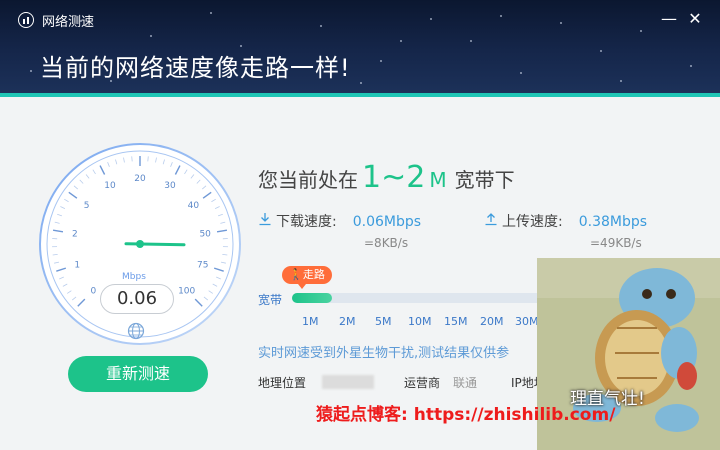 The height and width of the screenshot is (450, 720). Describe the element at coordinates (438, 180) in the screenshot. I see `result-unit: M` at that location.